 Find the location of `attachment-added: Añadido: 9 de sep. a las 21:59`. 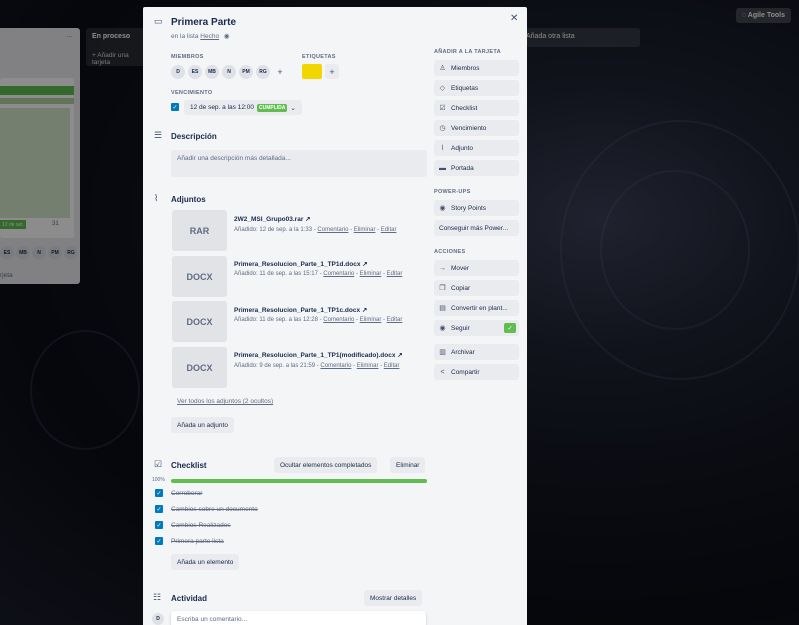

attachment-added: Añadido: 9 de sep. a las 21:59 is located at coordinates (275, 366).